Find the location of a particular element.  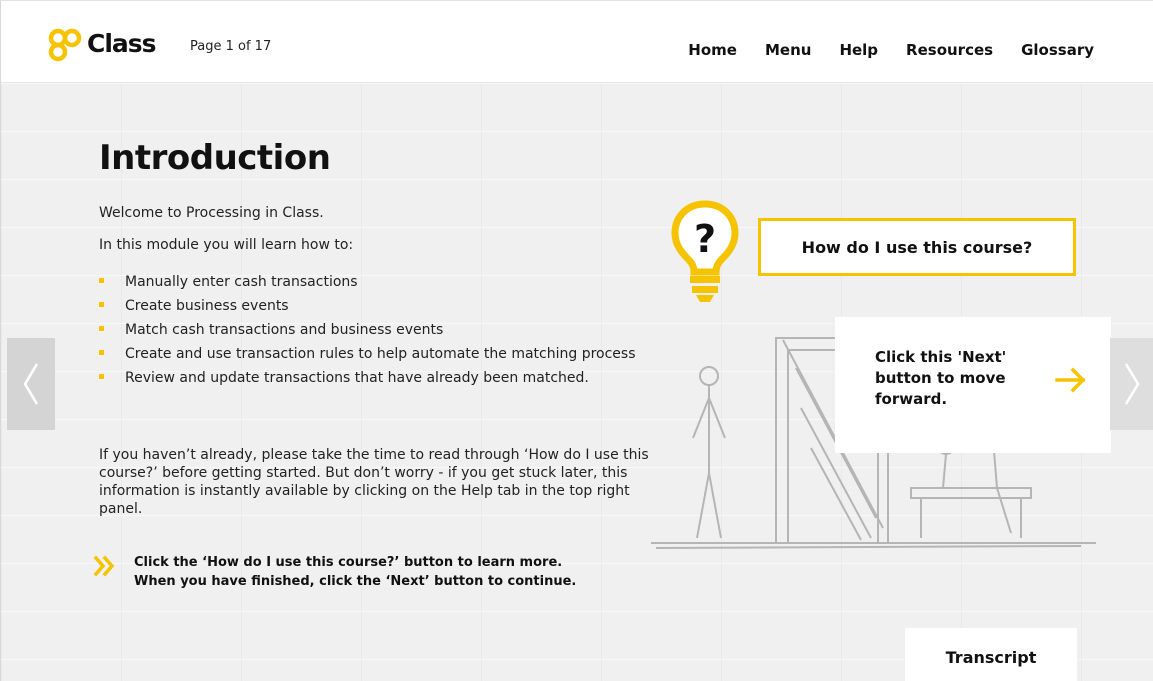

how-to-use-course-button: How do I use this course? is located at coordinates (917, 247).